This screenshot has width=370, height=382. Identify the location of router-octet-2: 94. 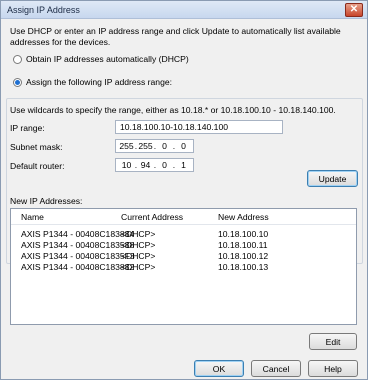
(145, 165).